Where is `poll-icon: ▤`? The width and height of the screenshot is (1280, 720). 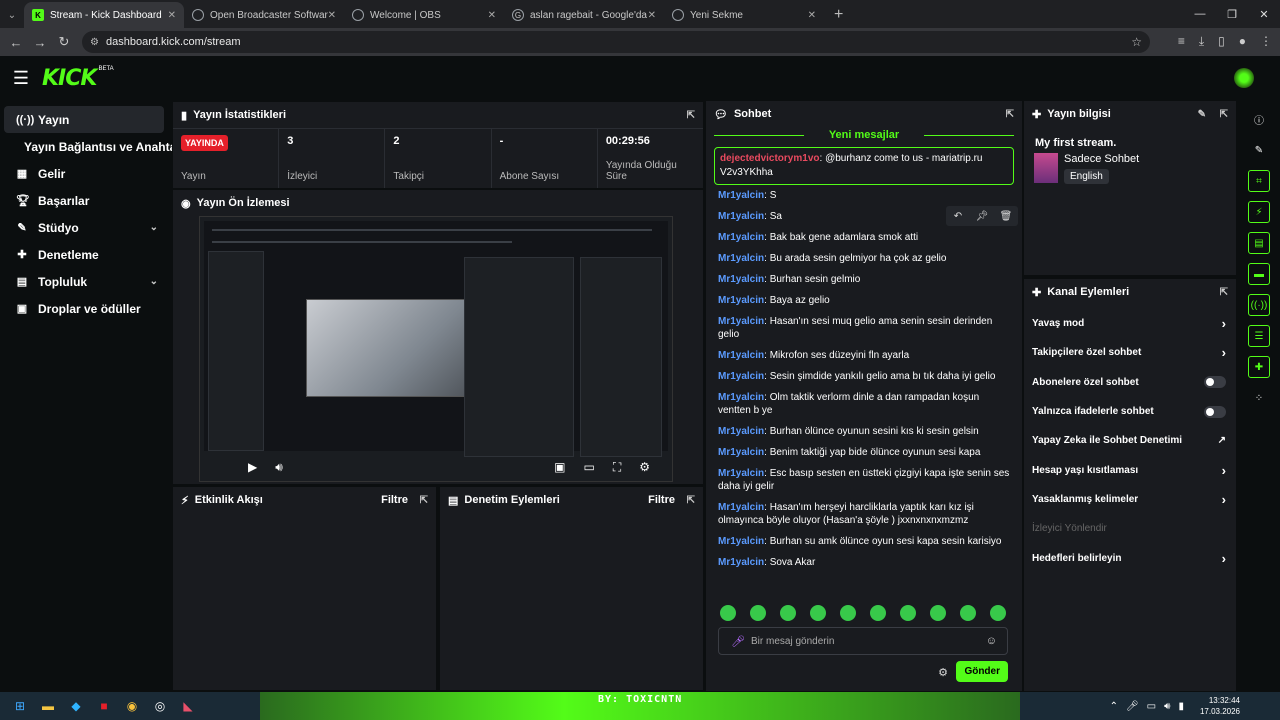 poll-icon: ▤ is located at coordinates (1259, 243).